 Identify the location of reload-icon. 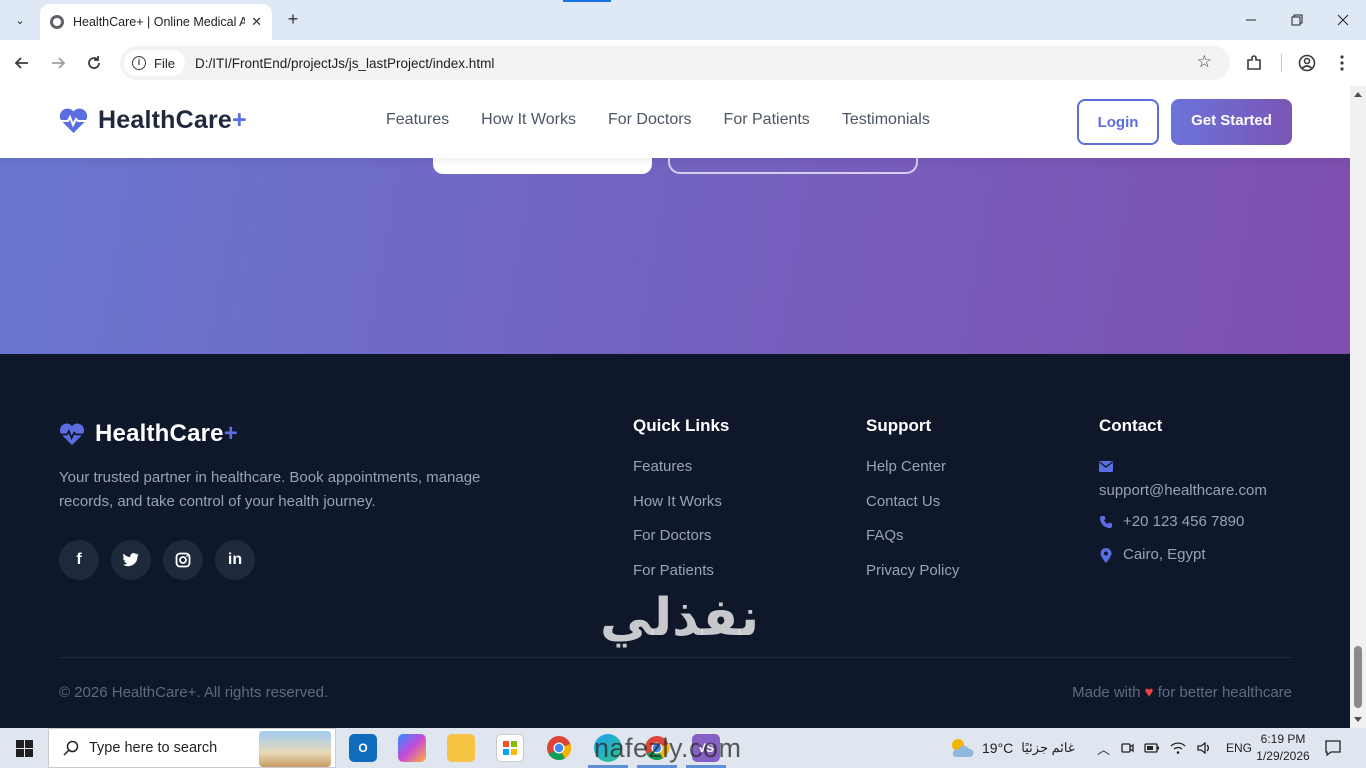
(94, 62).